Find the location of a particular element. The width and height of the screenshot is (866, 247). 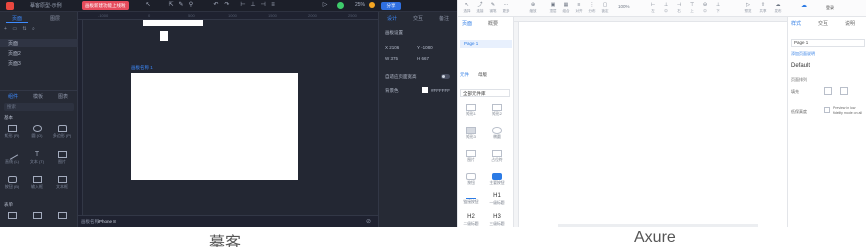

tab-components: 组件 is located at coordinates (13, 96).